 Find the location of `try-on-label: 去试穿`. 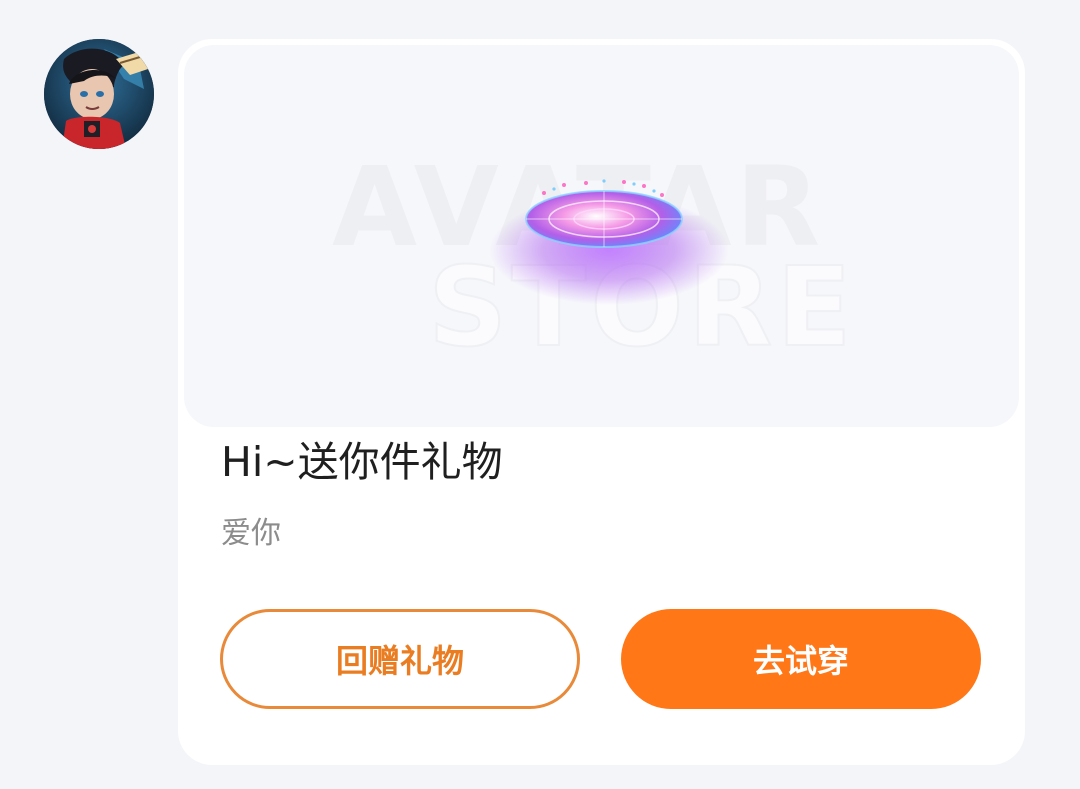

try-on-label: 去试穿 is located at coordinates (800, 661).